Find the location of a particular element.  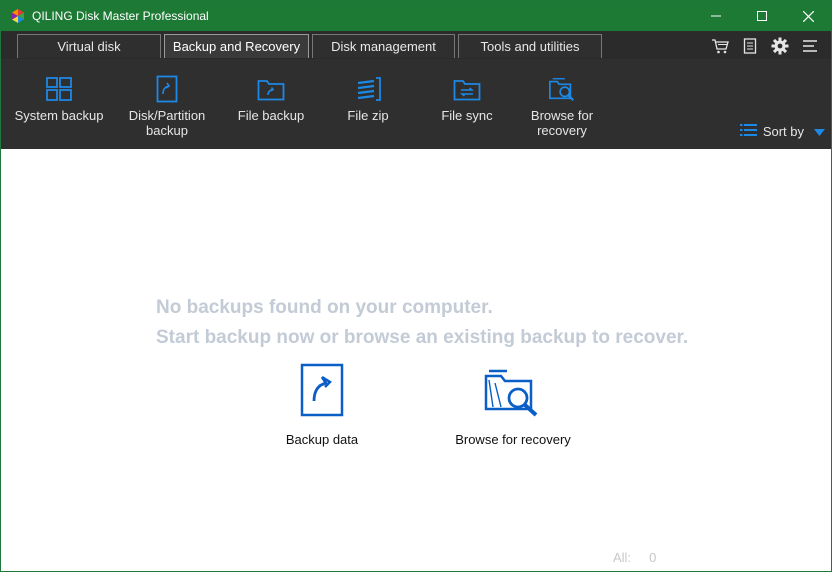

sort-by-label: Sort by is located at coordinates (783, 131).